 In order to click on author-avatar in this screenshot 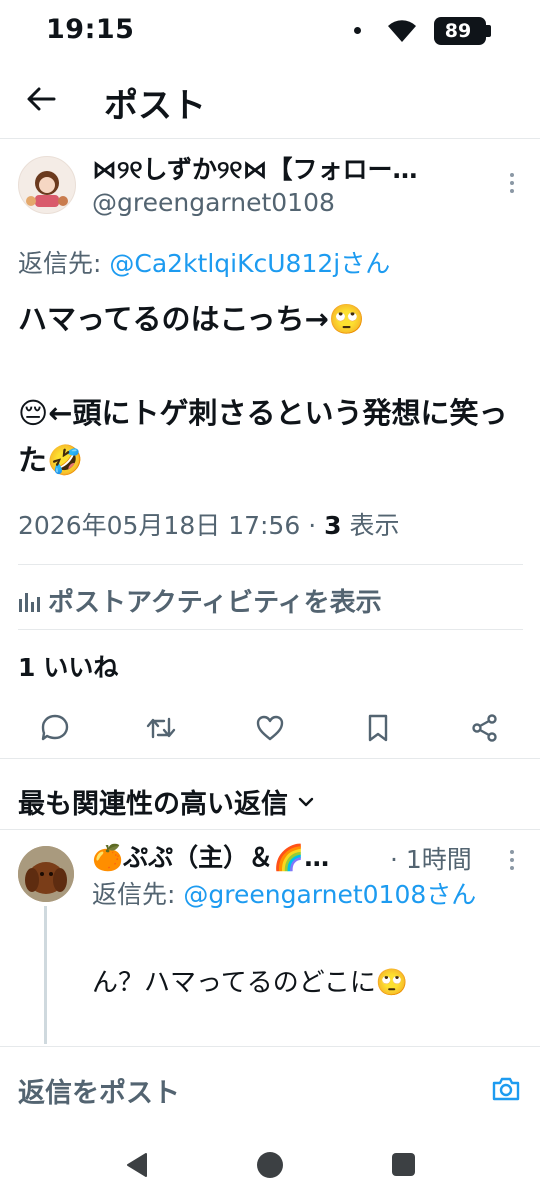, I will do `click(47, 185)`.